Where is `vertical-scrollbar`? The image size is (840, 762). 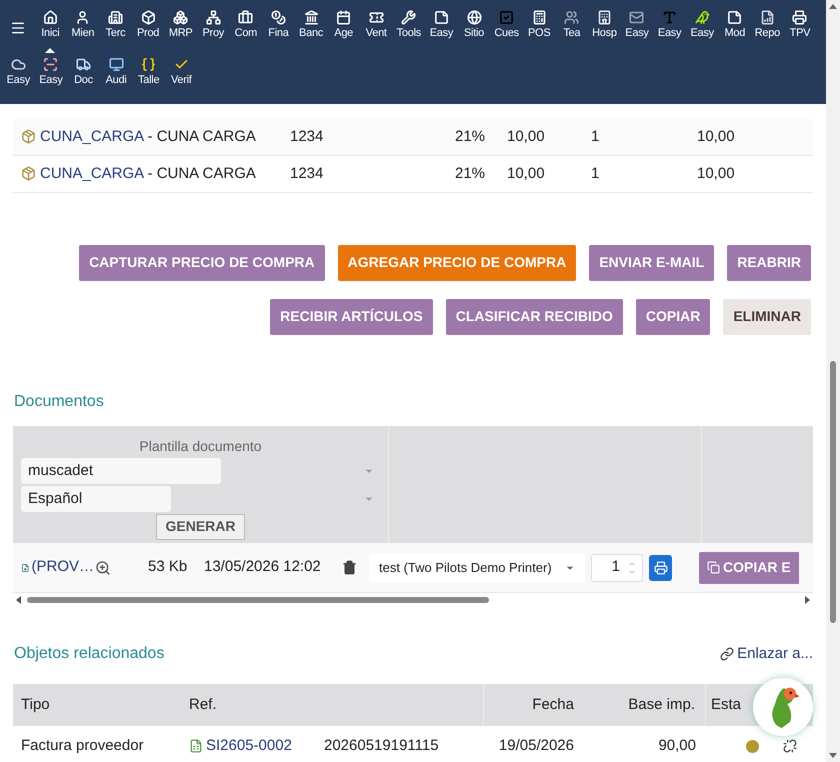
vertical-scrollbar is located at coordinates (833, 381).